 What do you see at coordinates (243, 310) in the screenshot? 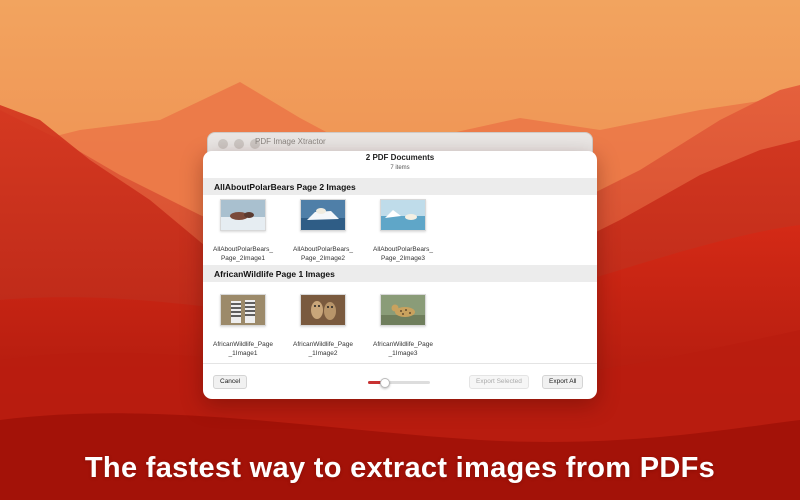
I see `zebras-icon` at bounding box center [243, 310].